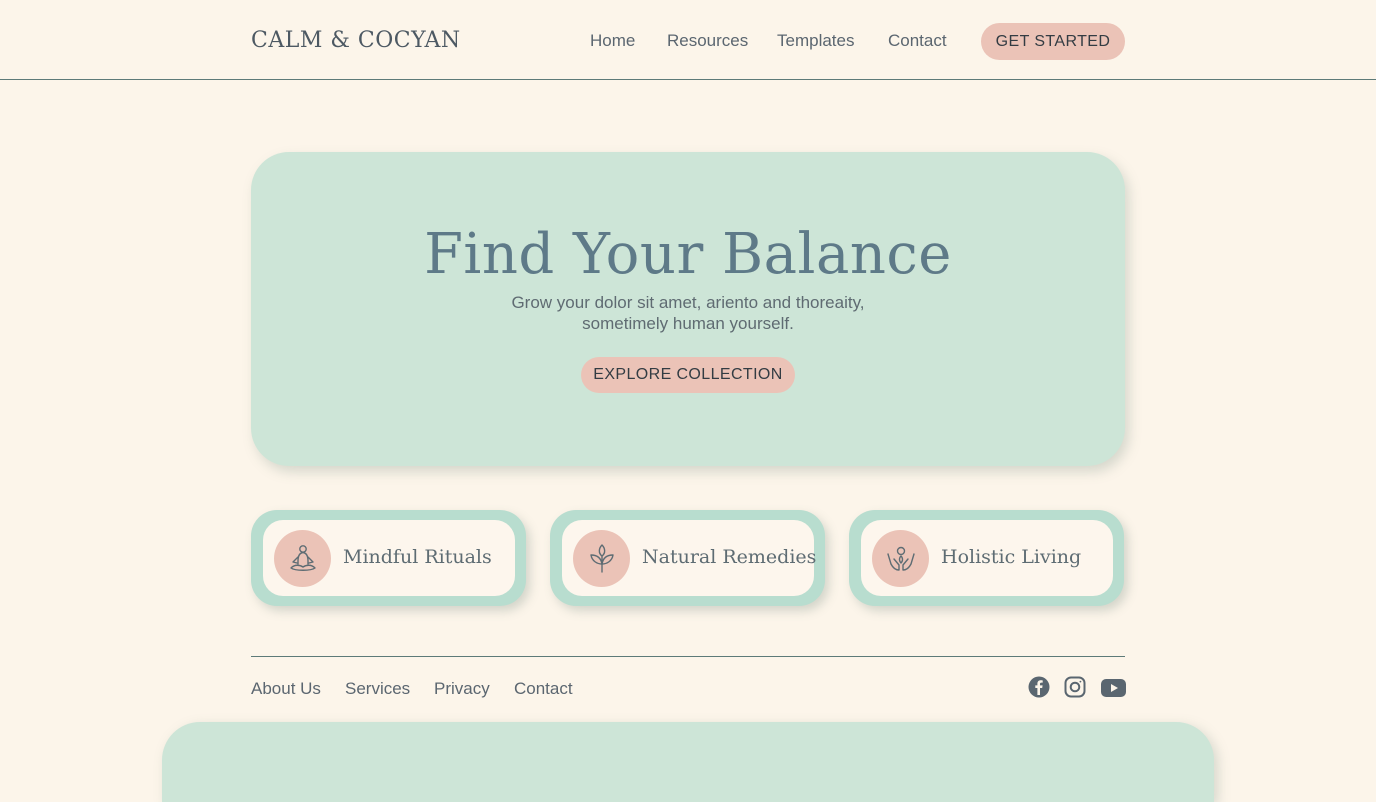  What do you see at coordinates (688, 656) in the screenshot?
I see `footer-divider` at bounding box center [688, 656].